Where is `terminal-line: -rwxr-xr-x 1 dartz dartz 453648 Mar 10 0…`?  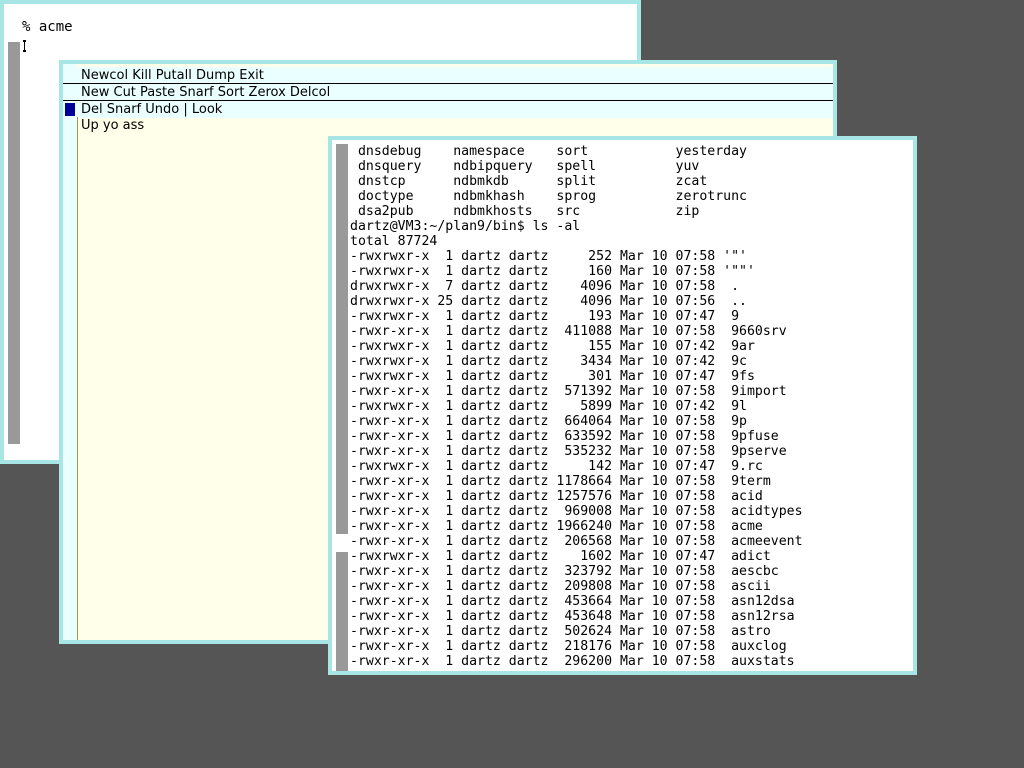 terminal-line: -rwxr-xr-x 1 dartz dartz 453648 Mar 10 0… is located at coordinates (572, 616).